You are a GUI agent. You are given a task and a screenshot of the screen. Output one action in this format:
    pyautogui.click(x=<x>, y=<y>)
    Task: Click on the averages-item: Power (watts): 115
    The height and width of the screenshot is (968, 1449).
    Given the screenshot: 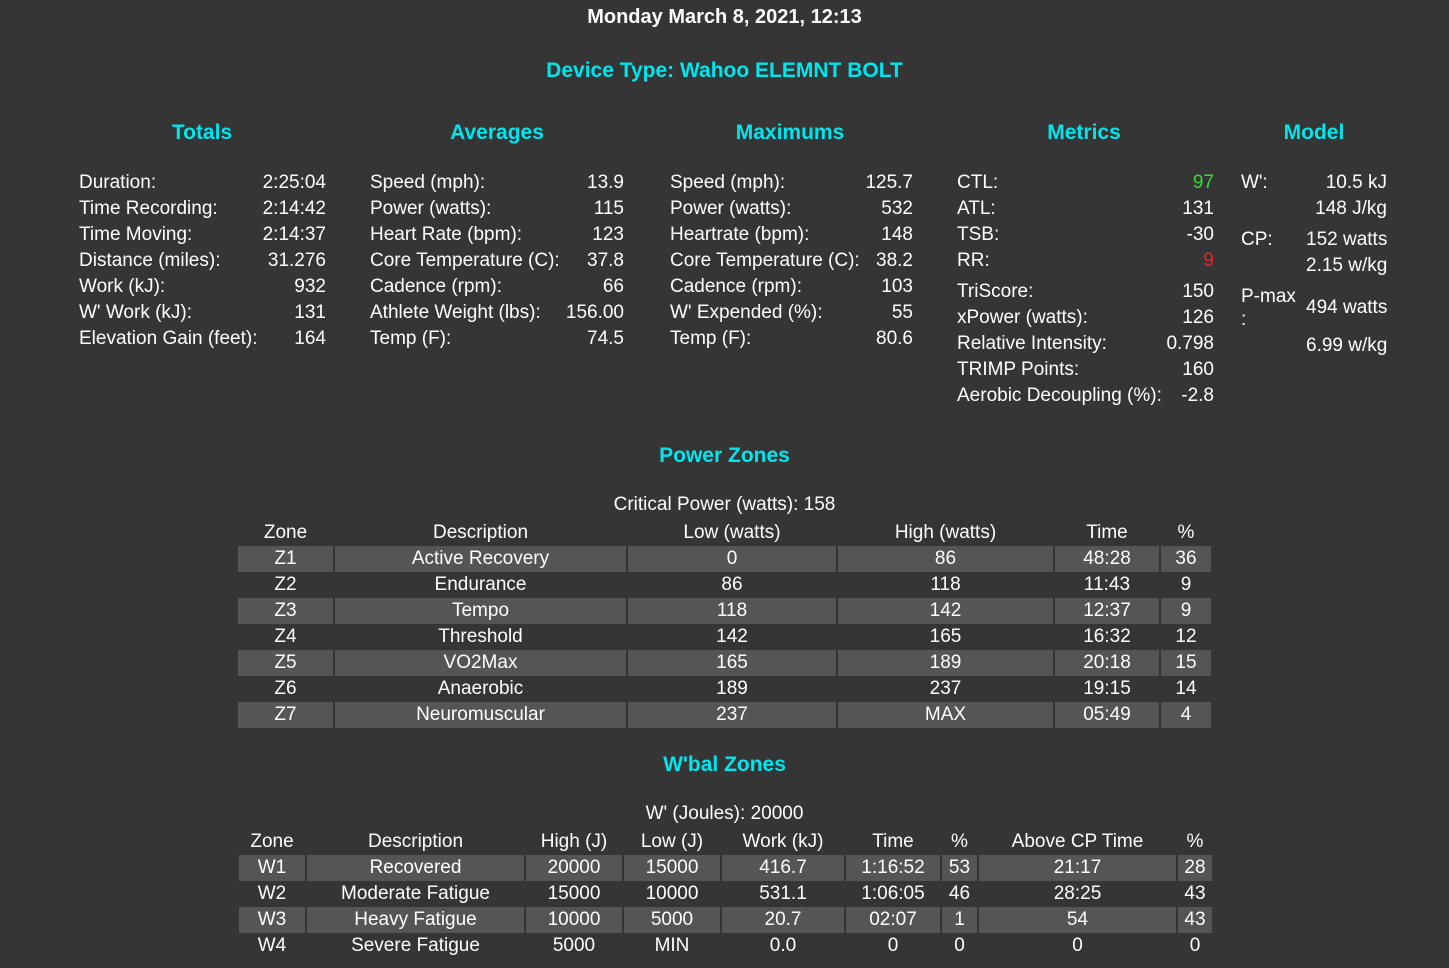 What is the action you would take?
    pyautogui.click(x=497, y=209)
    